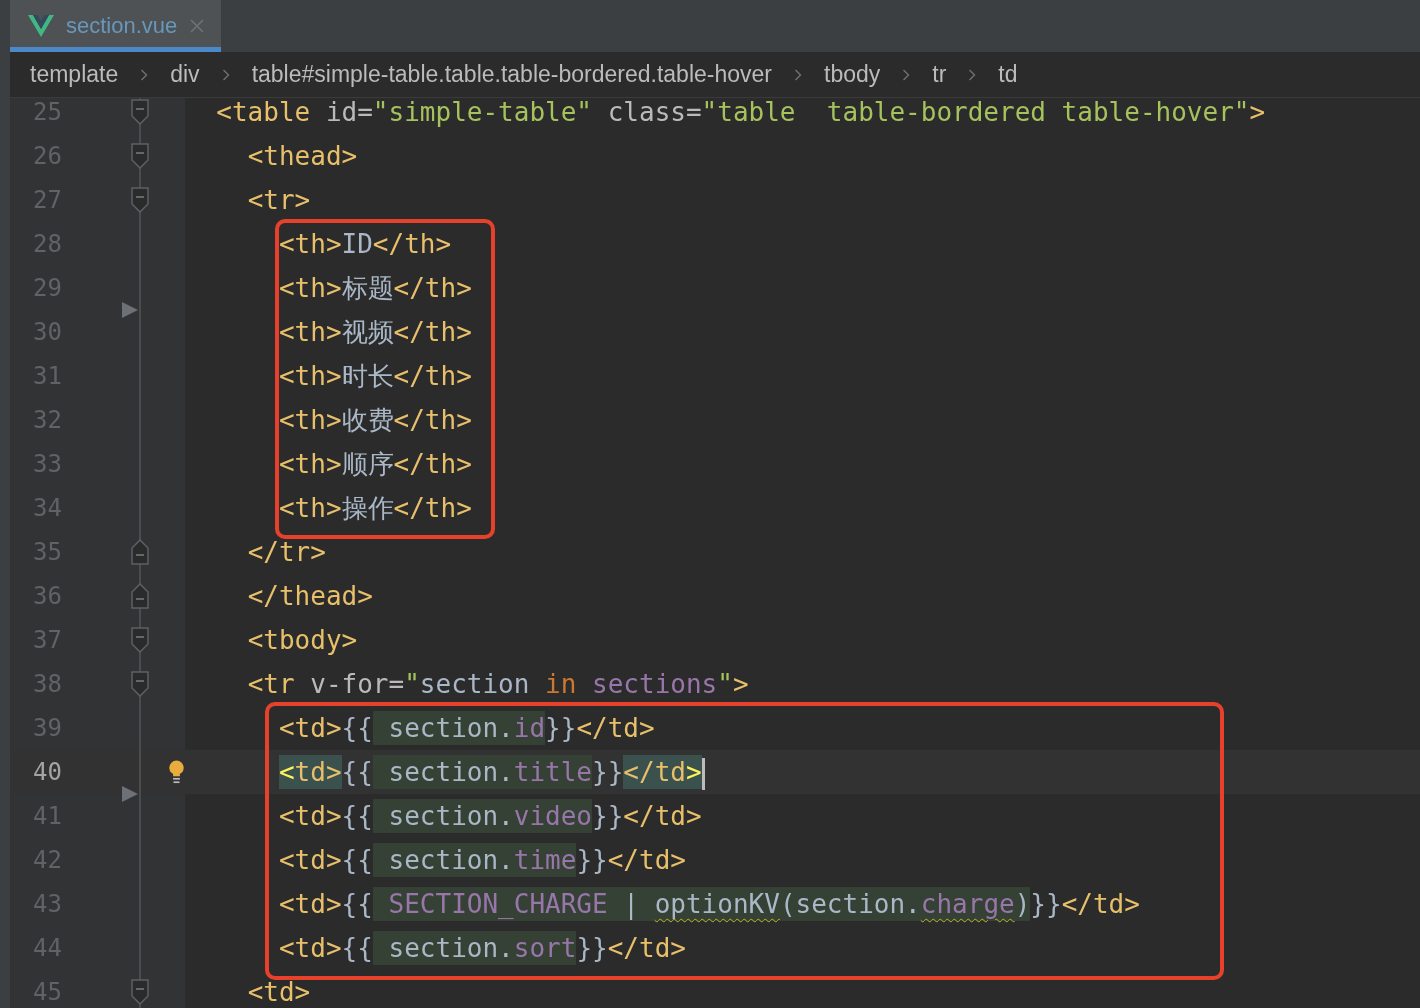  What do you see at coordinates (708, 904) in the screenshot?
I see `code-line: <td>{{ SECTION_CHARGE | optionKV(section.charge)}}</td>` at bounding box center [708, 904].